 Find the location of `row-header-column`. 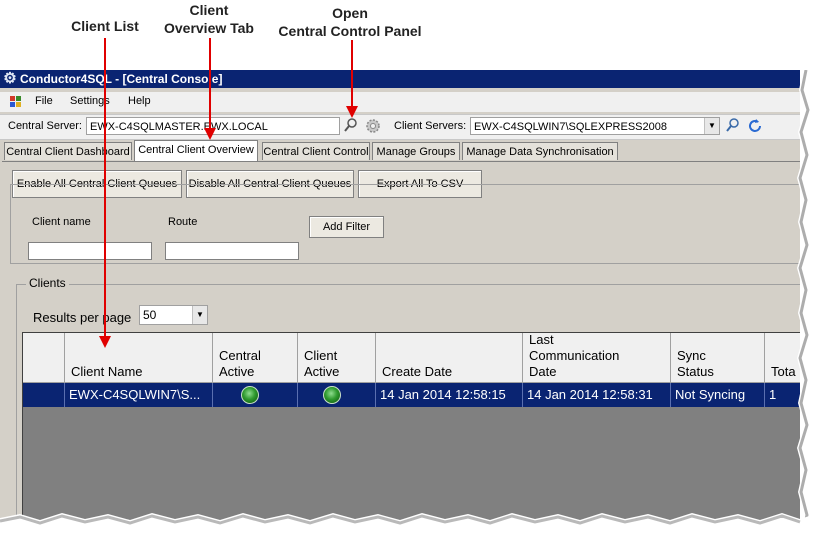

row-header-column is located at coordinates (44, 358).